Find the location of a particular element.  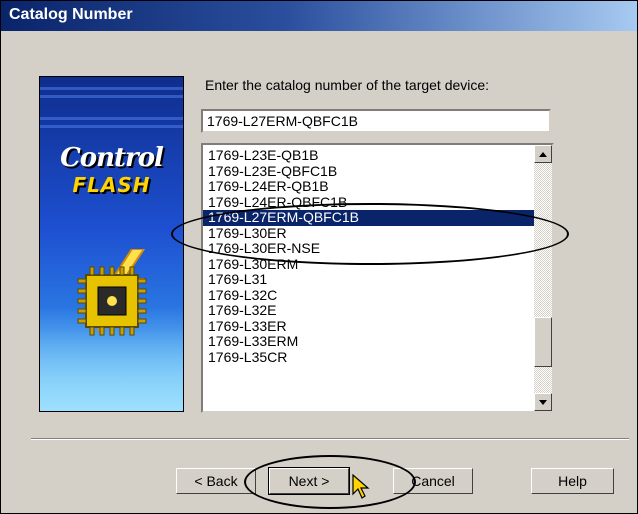

list-item: 1769-L27ERM-QBFC1B is located at coordinates (368, 217).